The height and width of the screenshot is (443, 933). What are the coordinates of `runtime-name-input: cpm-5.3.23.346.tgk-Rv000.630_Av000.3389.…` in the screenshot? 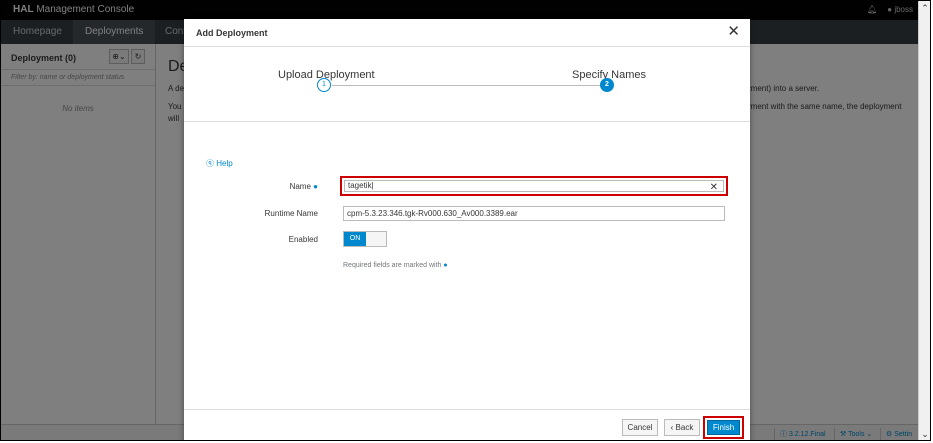 It's located at (534, 213).